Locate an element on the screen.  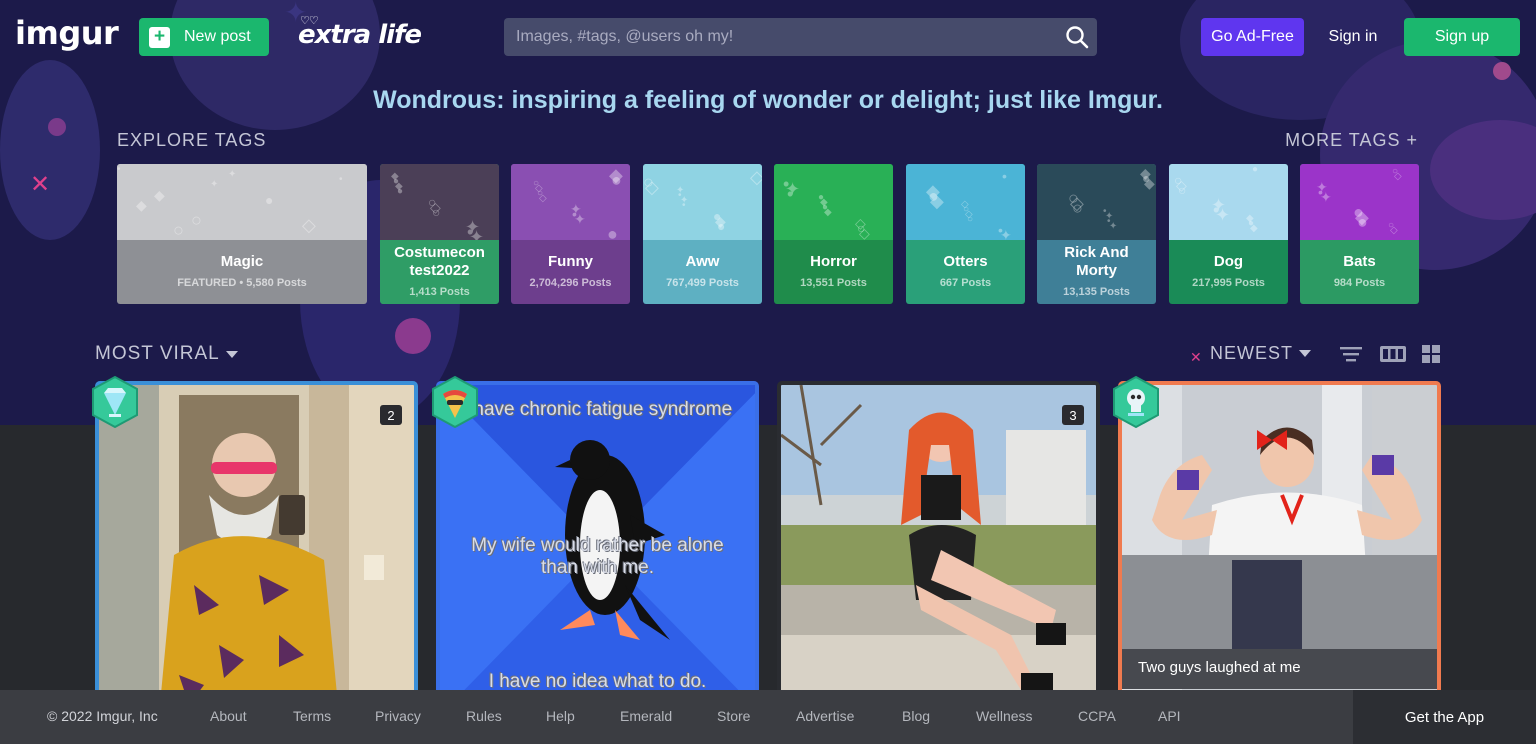
post-card: 2 is located at coordinates (256, 546).